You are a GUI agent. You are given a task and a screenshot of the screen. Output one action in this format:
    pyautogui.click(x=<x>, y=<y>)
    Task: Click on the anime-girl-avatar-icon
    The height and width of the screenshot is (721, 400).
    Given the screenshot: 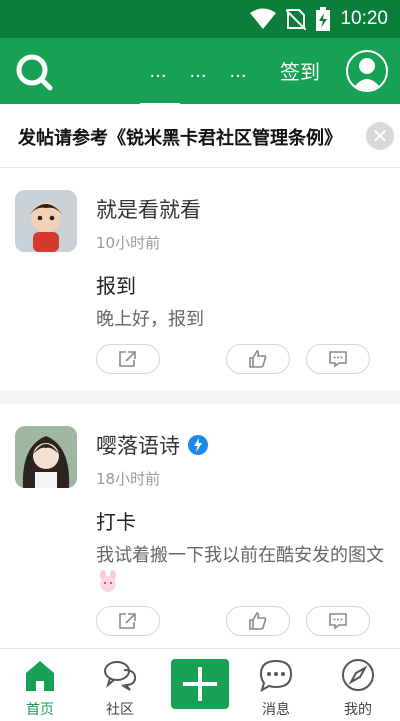 What is the action you would take?
    pyautogui.click(x=46, y=457)
    